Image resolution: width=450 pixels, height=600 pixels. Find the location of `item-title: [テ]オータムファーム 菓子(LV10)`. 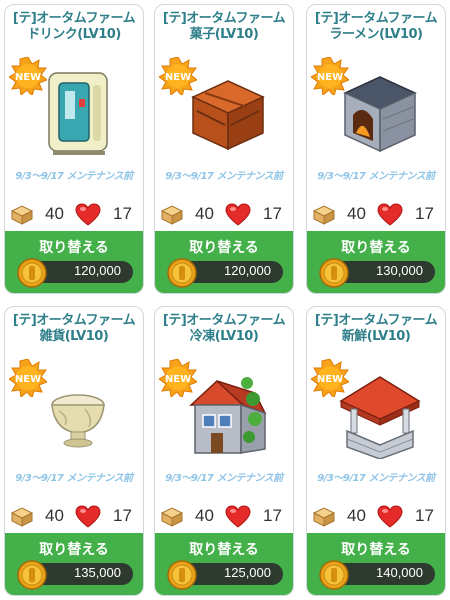

item-title: [テ]オータムファーム 菓子(LV10) is located at coordinates (224, 26).